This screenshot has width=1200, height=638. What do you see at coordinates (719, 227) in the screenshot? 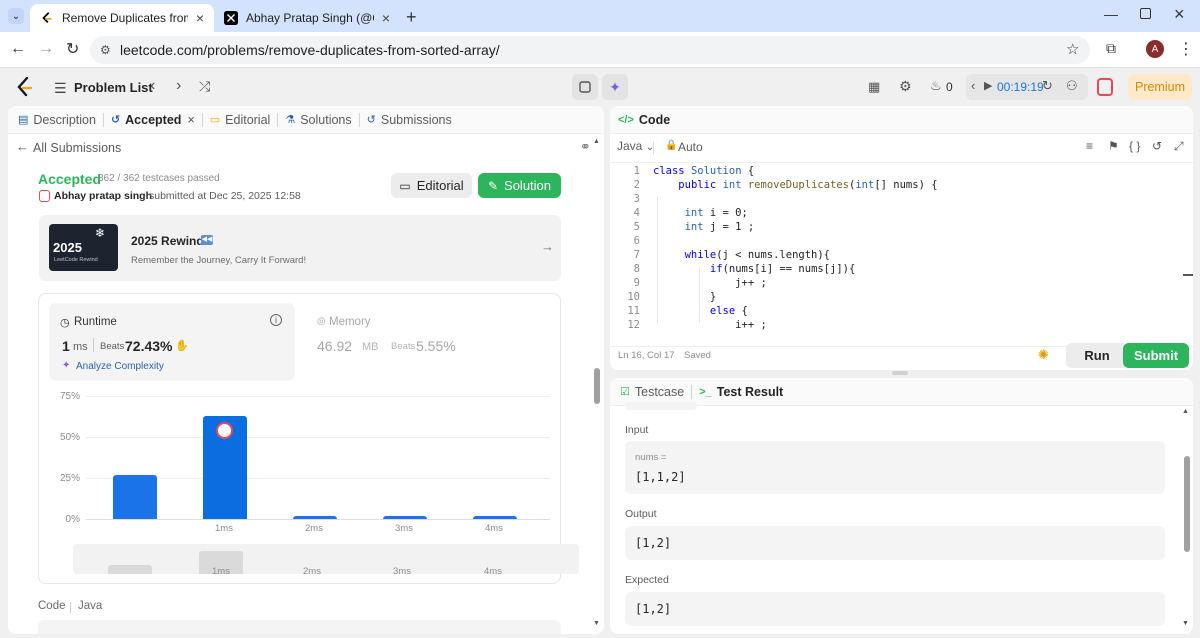
I see `code-line: int j = 1 ;` at bounding box center [719, 227].